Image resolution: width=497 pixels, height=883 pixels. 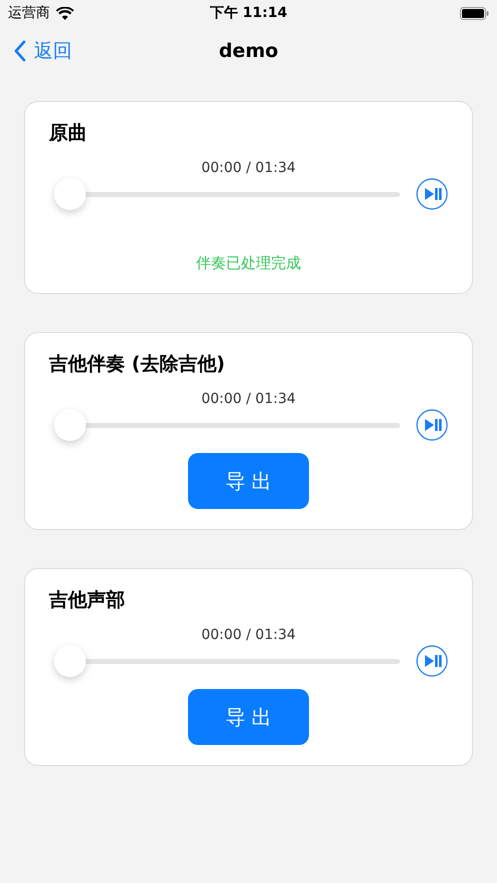 I want to click on track-title: 吉他声部, so click(x=87, y=600).